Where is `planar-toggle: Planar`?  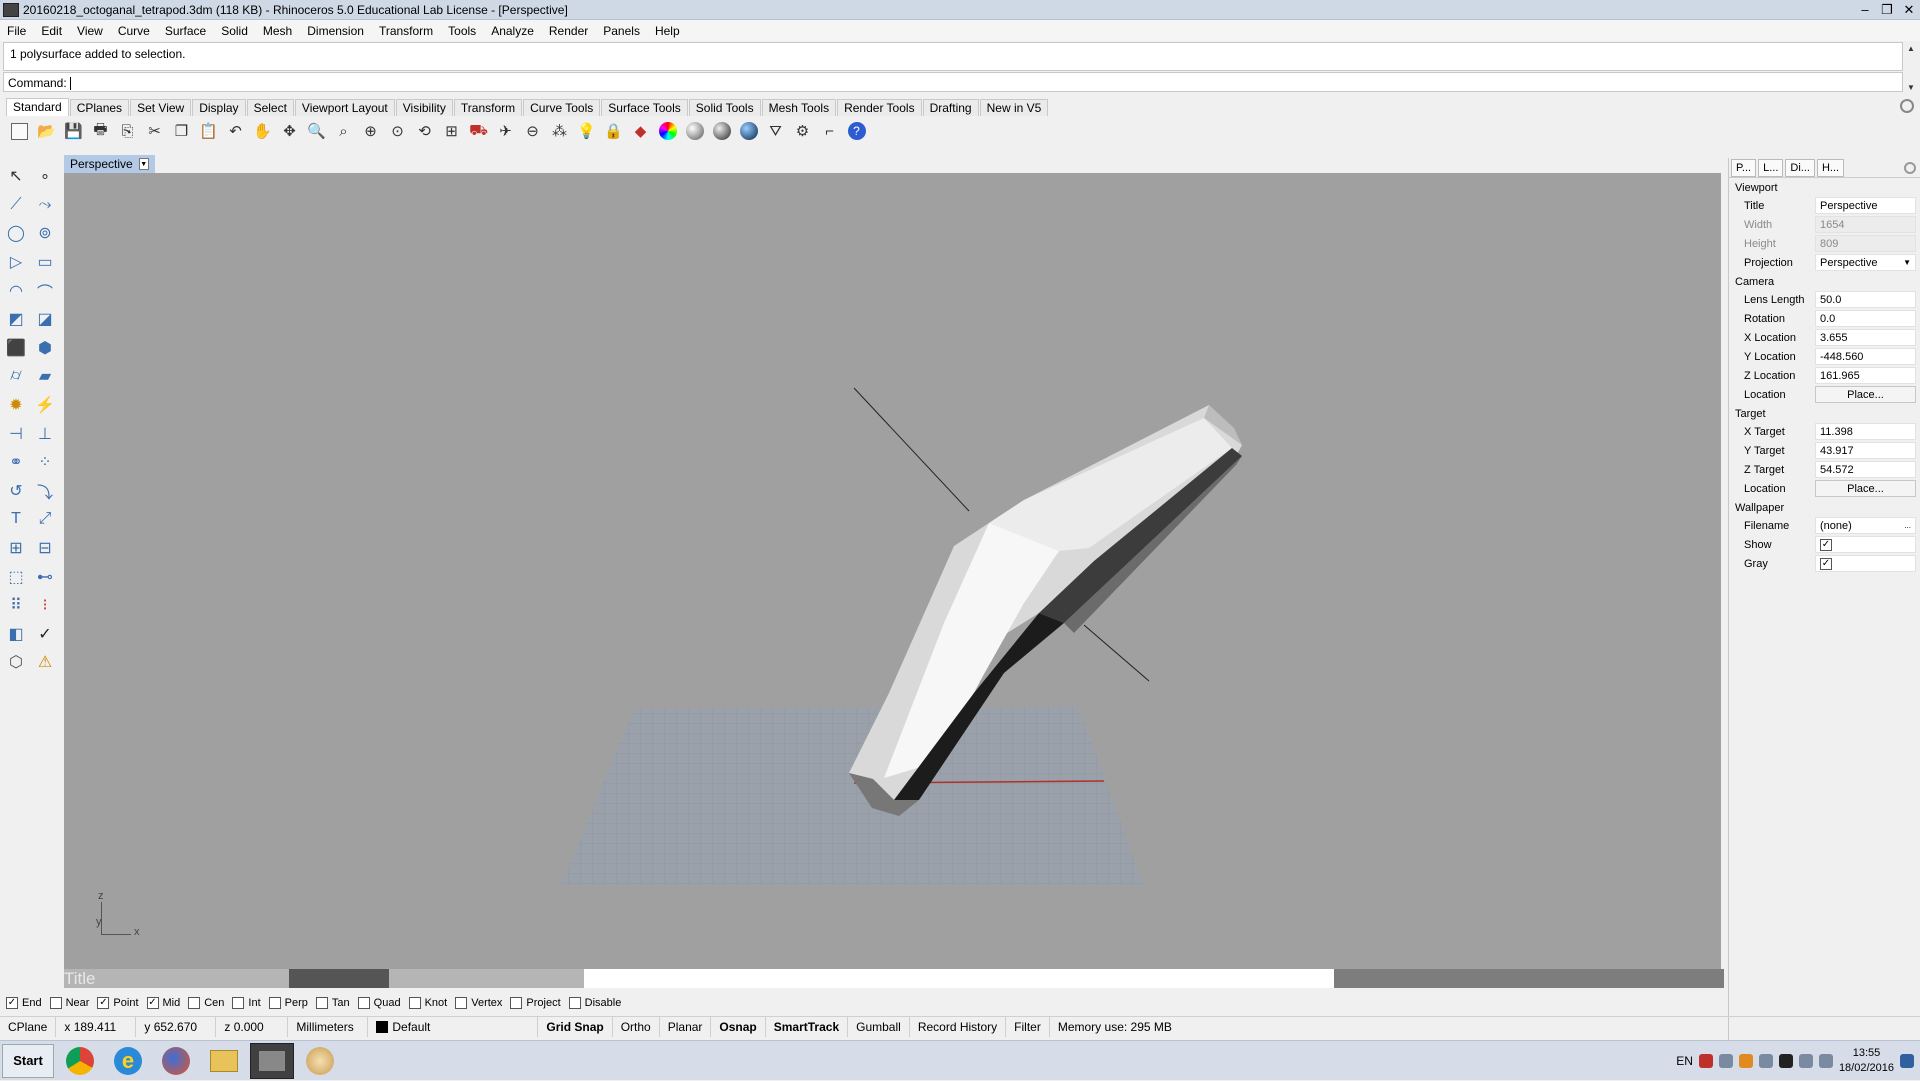
planar-toggle: Planar is located at coordinates (686, 1026).